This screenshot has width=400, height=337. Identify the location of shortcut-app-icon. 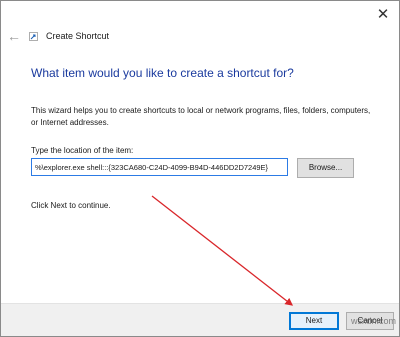
(33, 36).